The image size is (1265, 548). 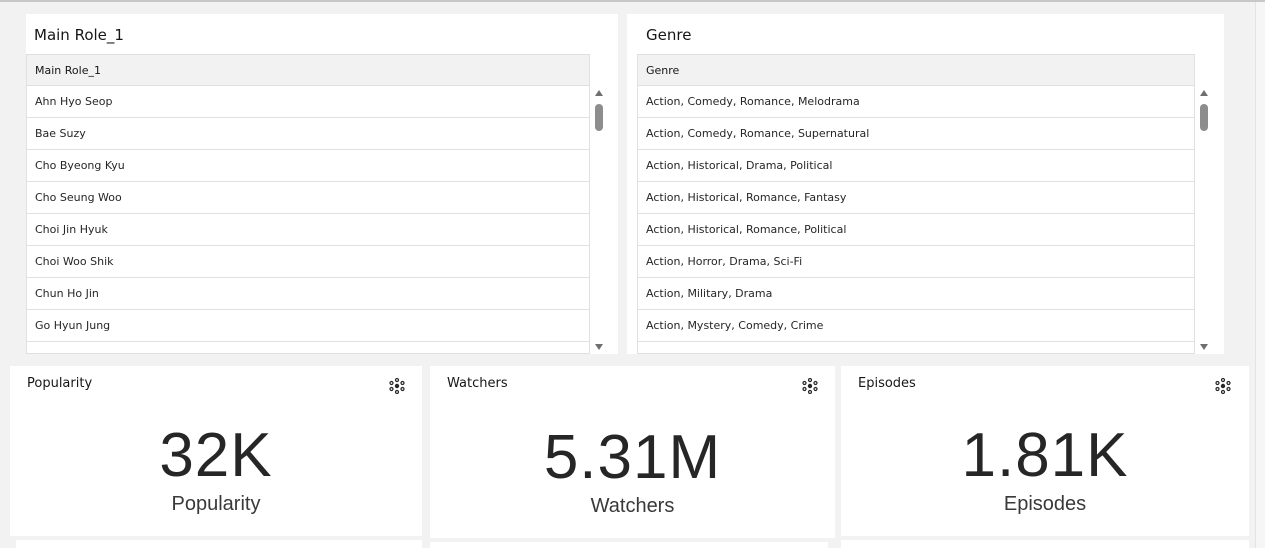 What do you see at coordinates (308, 166) in the screenshot?
I see `table-row: Cho Byeong Kyu` at bounding box center [308, 166].